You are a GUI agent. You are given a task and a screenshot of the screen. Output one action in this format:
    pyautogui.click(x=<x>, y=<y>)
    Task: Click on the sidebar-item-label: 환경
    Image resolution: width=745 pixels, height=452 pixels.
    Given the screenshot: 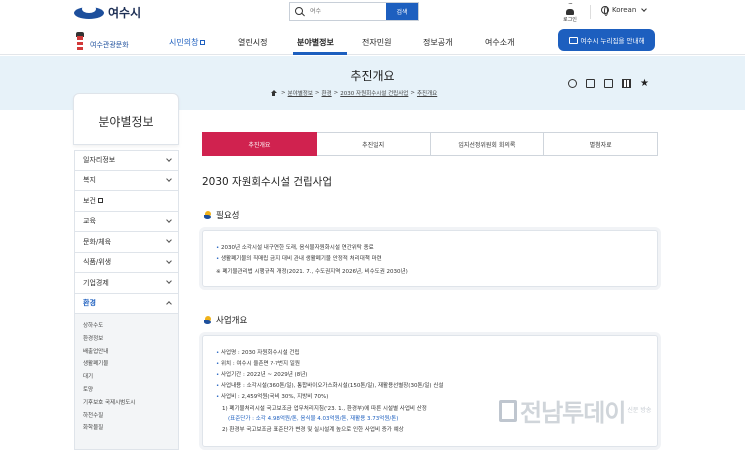 What is the action you would take?
    pyautogui.click(x=89, y=303)
    